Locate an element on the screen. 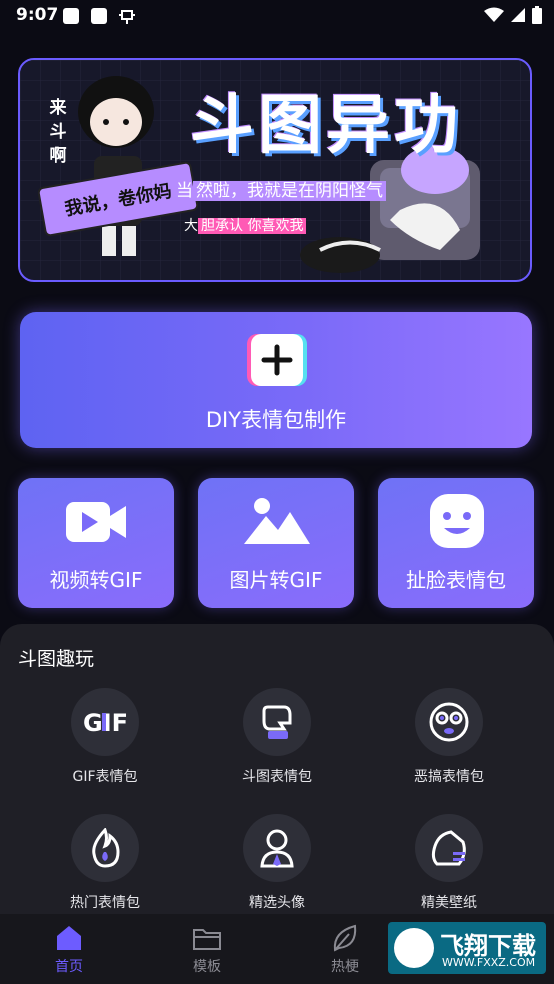  bug-icon is located at coordinates (127, 18).